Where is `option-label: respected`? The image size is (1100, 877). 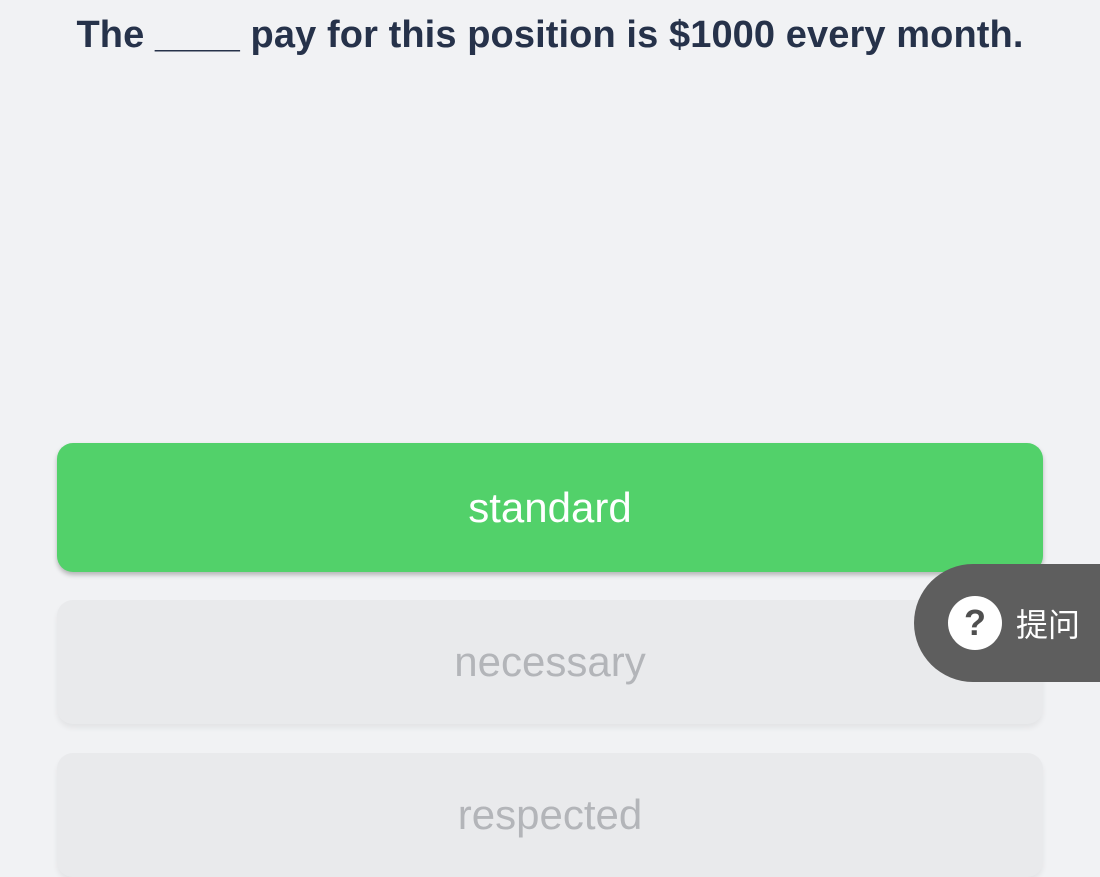 option-label: respected is located at coordinates (550, 814).